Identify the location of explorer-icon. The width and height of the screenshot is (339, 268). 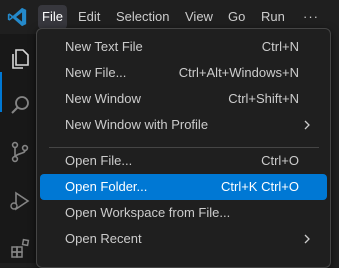
(20, 59).